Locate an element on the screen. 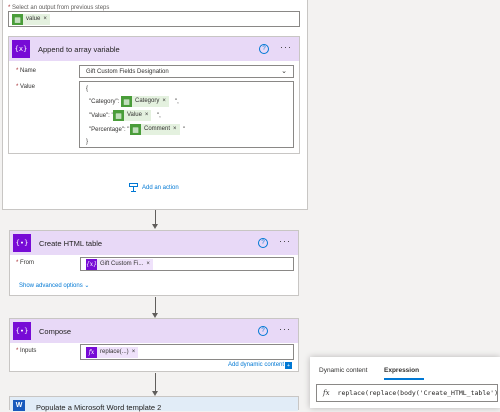 The height and width of the screenshot is (412, 500). name-dropdown: Gift Custom Fields Designation ⌄ is located at coordinates (186, 71).